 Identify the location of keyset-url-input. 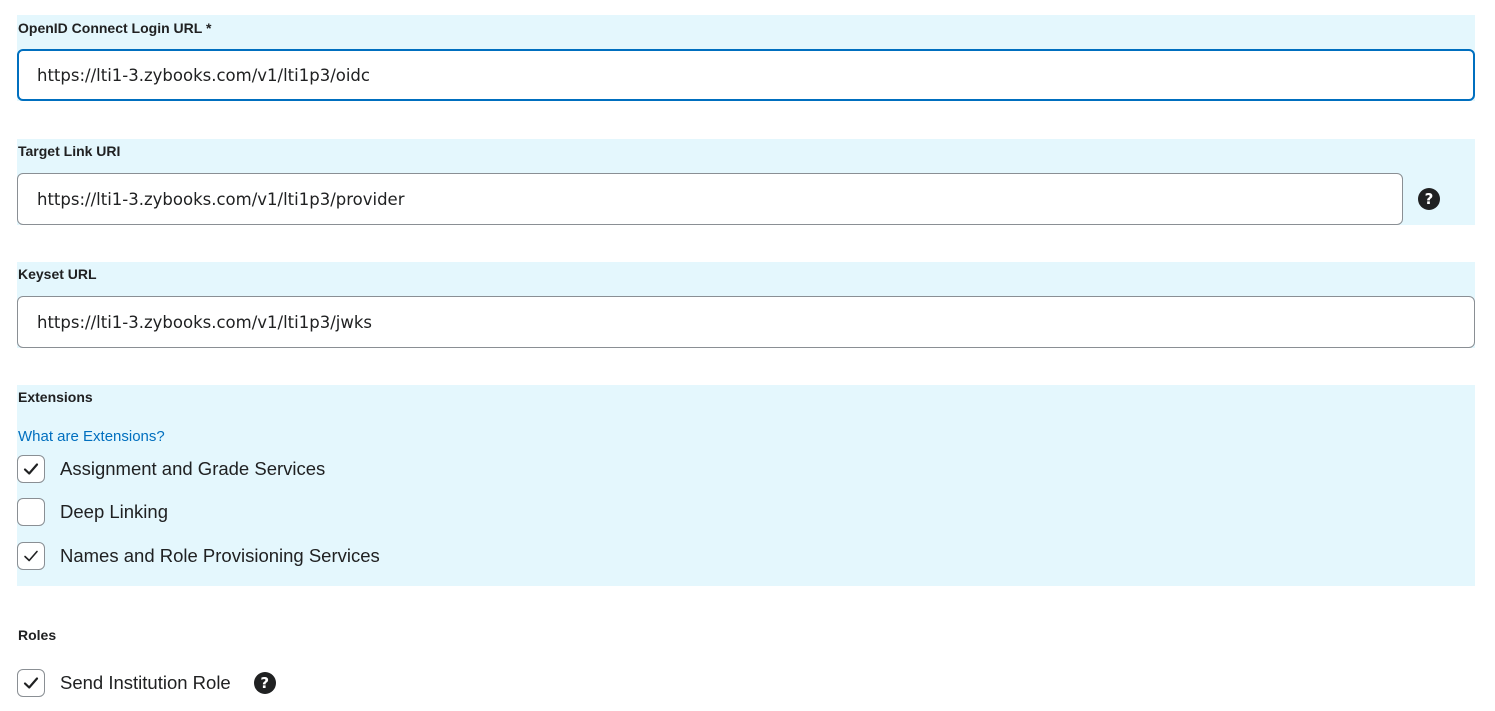
(746, 322).